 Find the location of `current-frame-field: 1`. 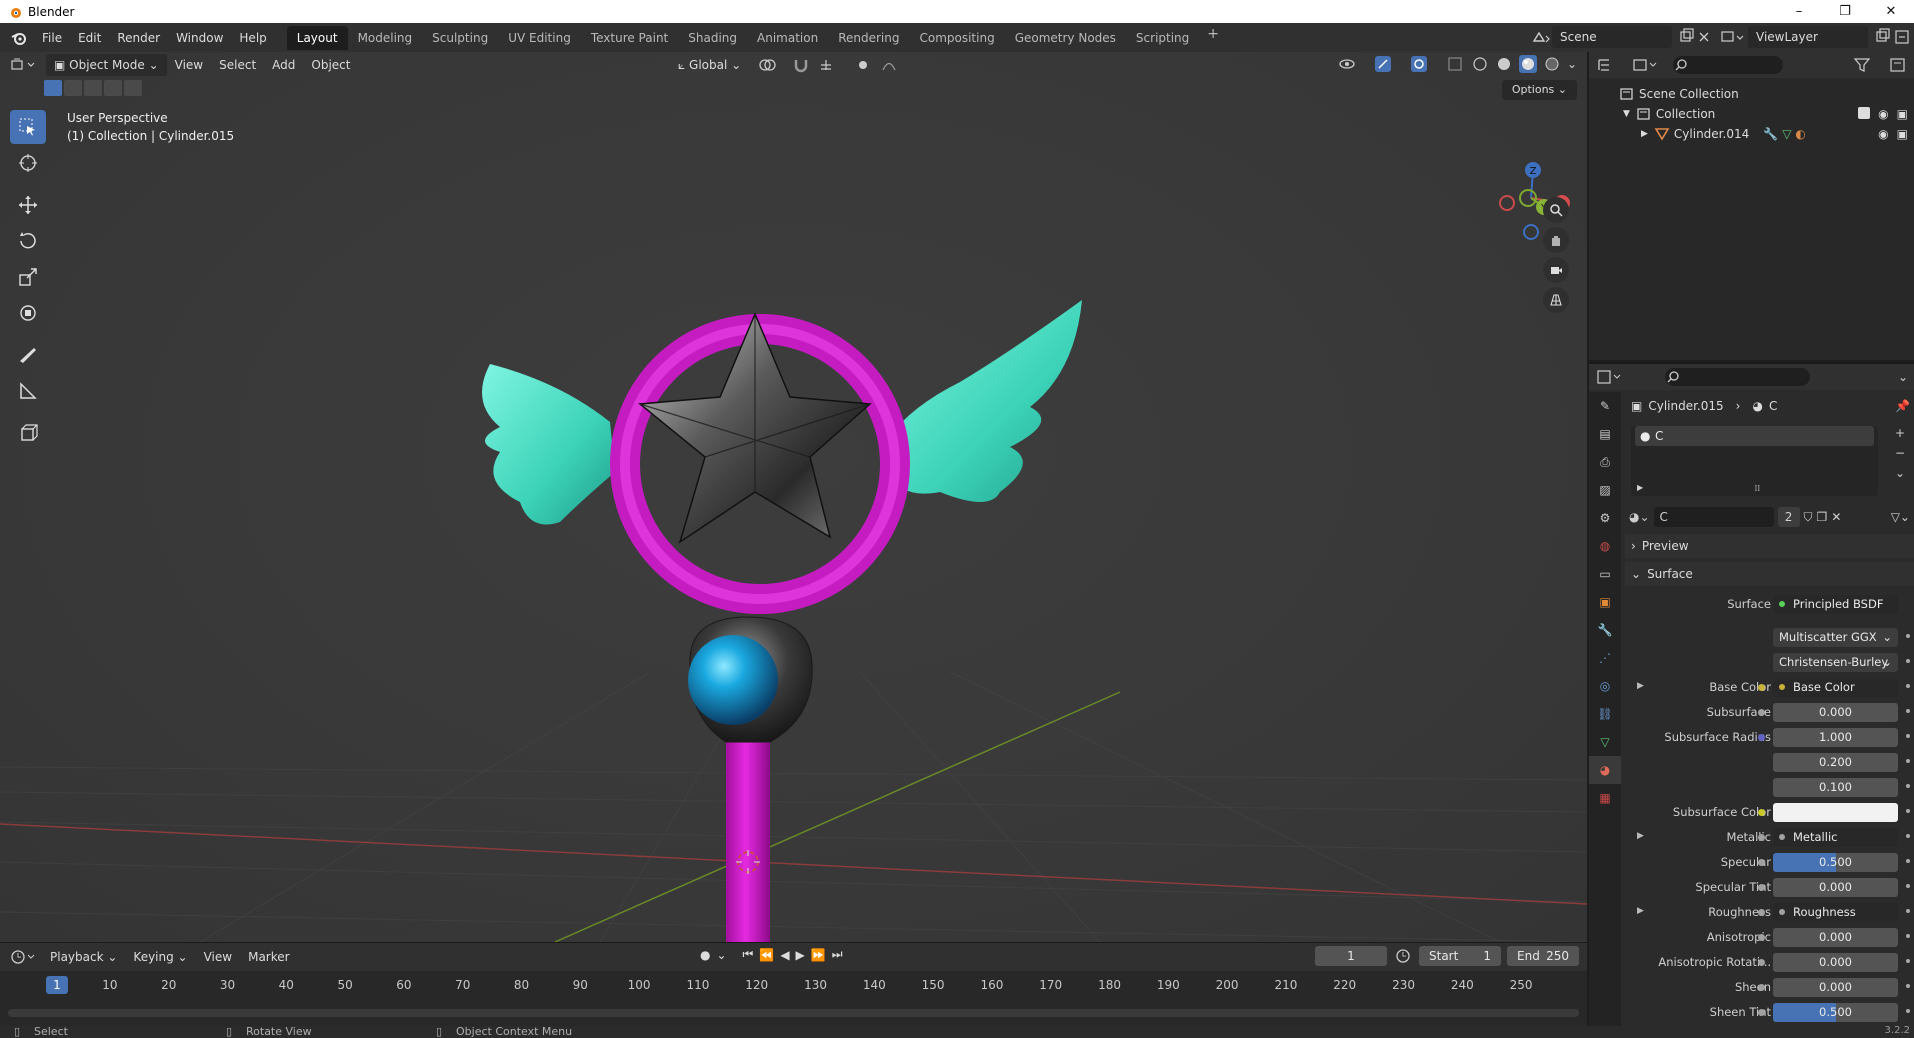

current-frame-field: 1 is located at coordinates (1351, 956).